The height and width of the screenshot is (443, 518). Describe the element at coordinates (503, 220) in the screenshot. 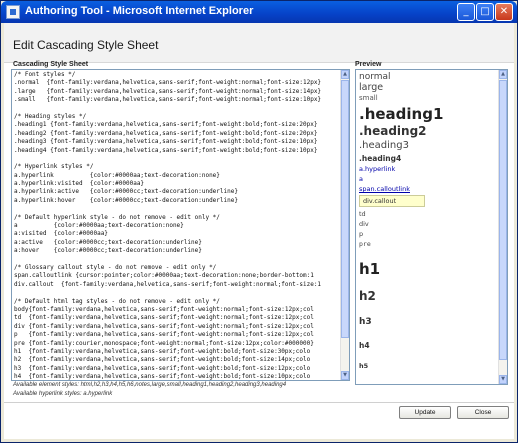

I see `preview-scroll-thumb` at that location.